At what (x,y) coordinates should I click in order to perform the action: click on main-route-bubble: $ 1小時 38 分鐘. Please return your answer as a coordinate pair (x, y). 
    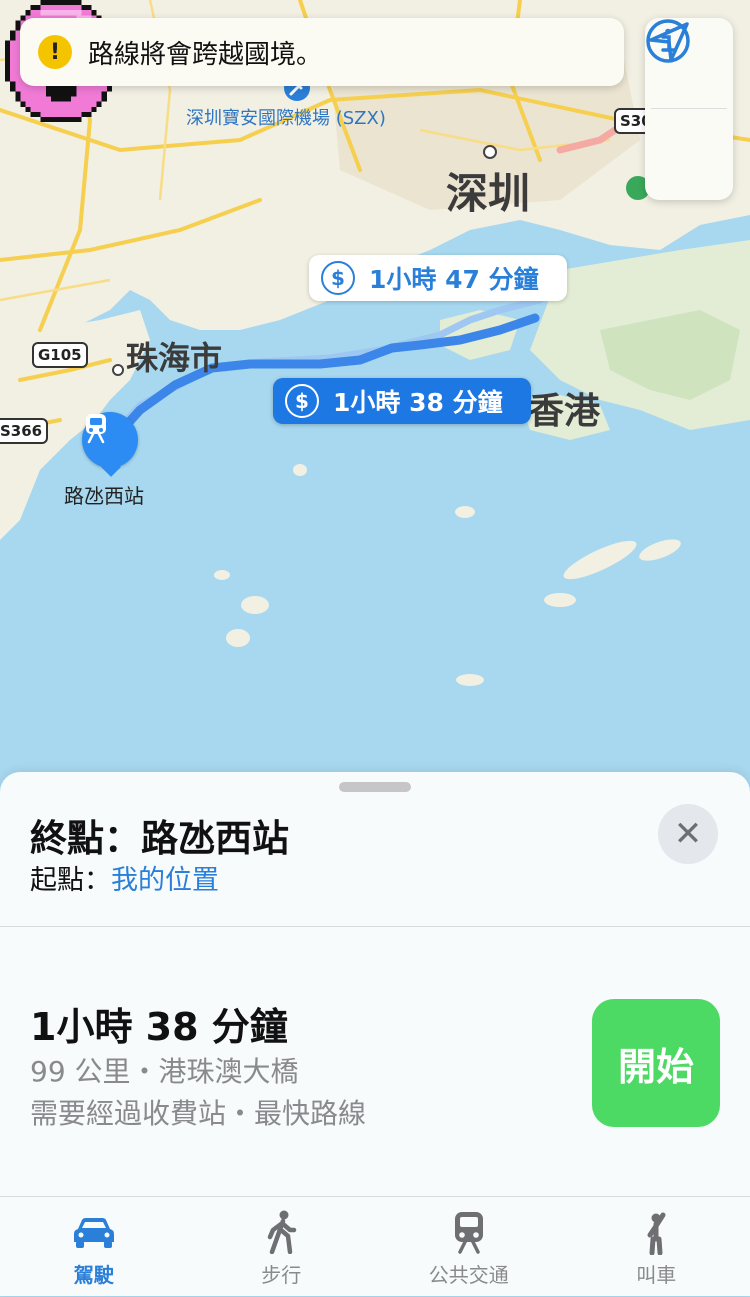
    Looking at the image, I should click on (402, 401).